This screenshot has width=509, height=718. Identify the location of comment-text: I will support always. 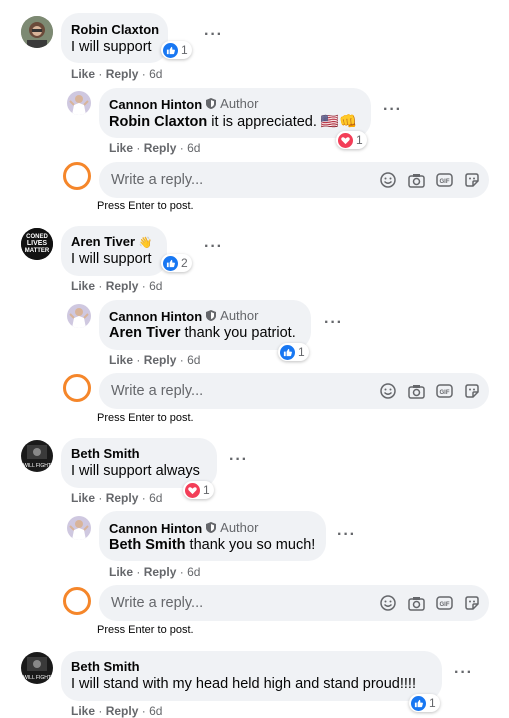
(135, 471).